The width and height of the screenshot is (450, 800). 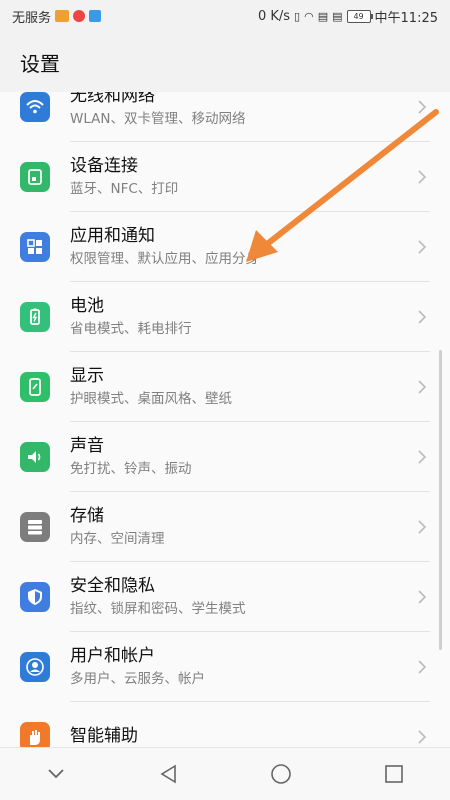 I want to click on page-title-bar: 设置, so click(x=225, y=62).